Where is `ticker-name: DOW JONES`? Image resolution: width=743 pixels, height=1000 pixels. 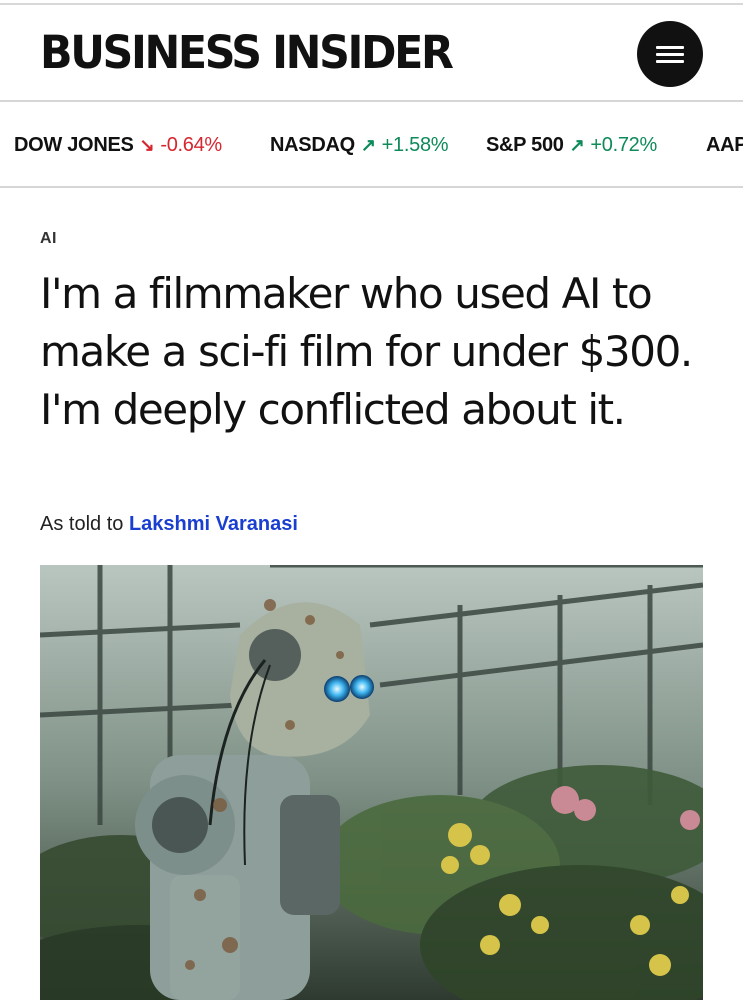
ticker-name: DOW JONES is located at coordinates (74, 145).